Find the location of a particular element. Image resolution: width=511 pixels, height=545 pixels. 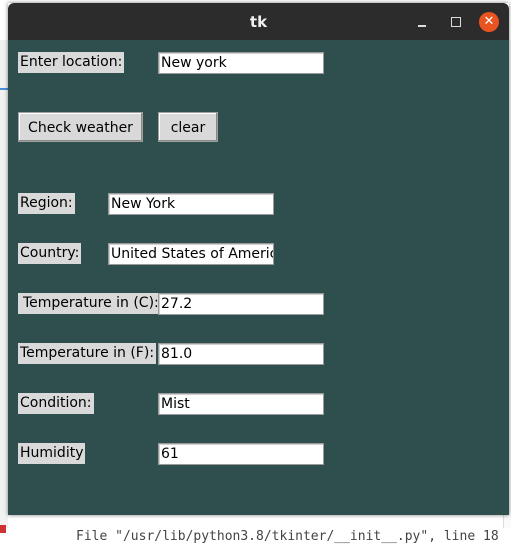

close-icon: ✕ is located at coordinates (489, 21).